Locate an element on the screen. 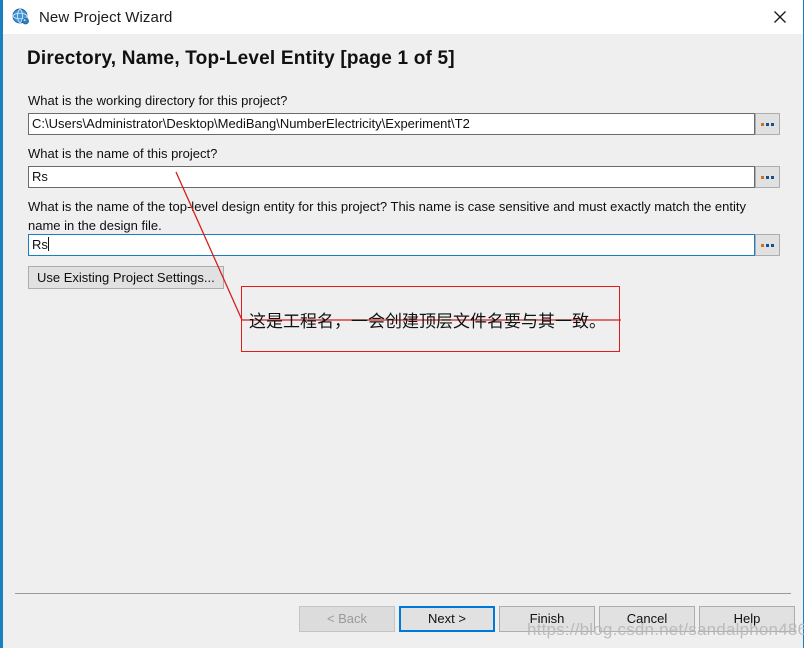 This screenshot has height=648, width=804. top-level-entity-browse-button is located at coordinates (767, 245).